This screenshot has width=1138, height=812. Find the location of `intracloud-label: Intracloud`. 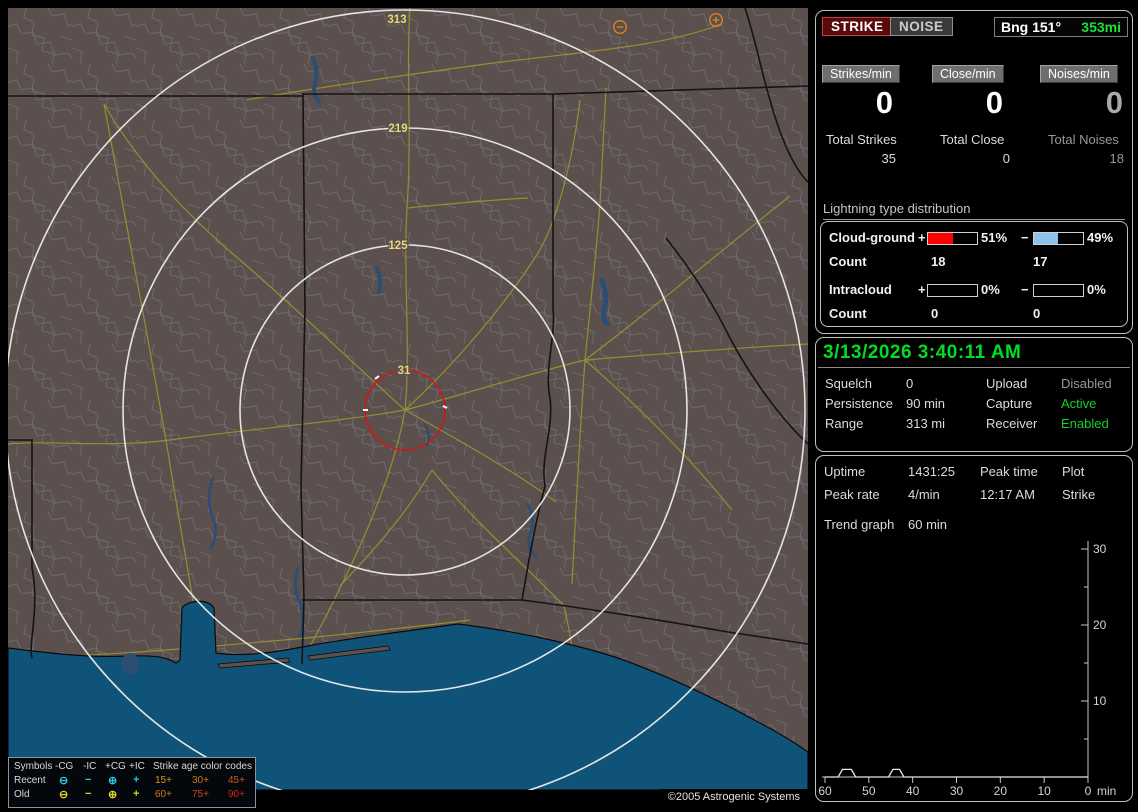

intracloud-label: Intracloud is located at coordinates (860, 289).